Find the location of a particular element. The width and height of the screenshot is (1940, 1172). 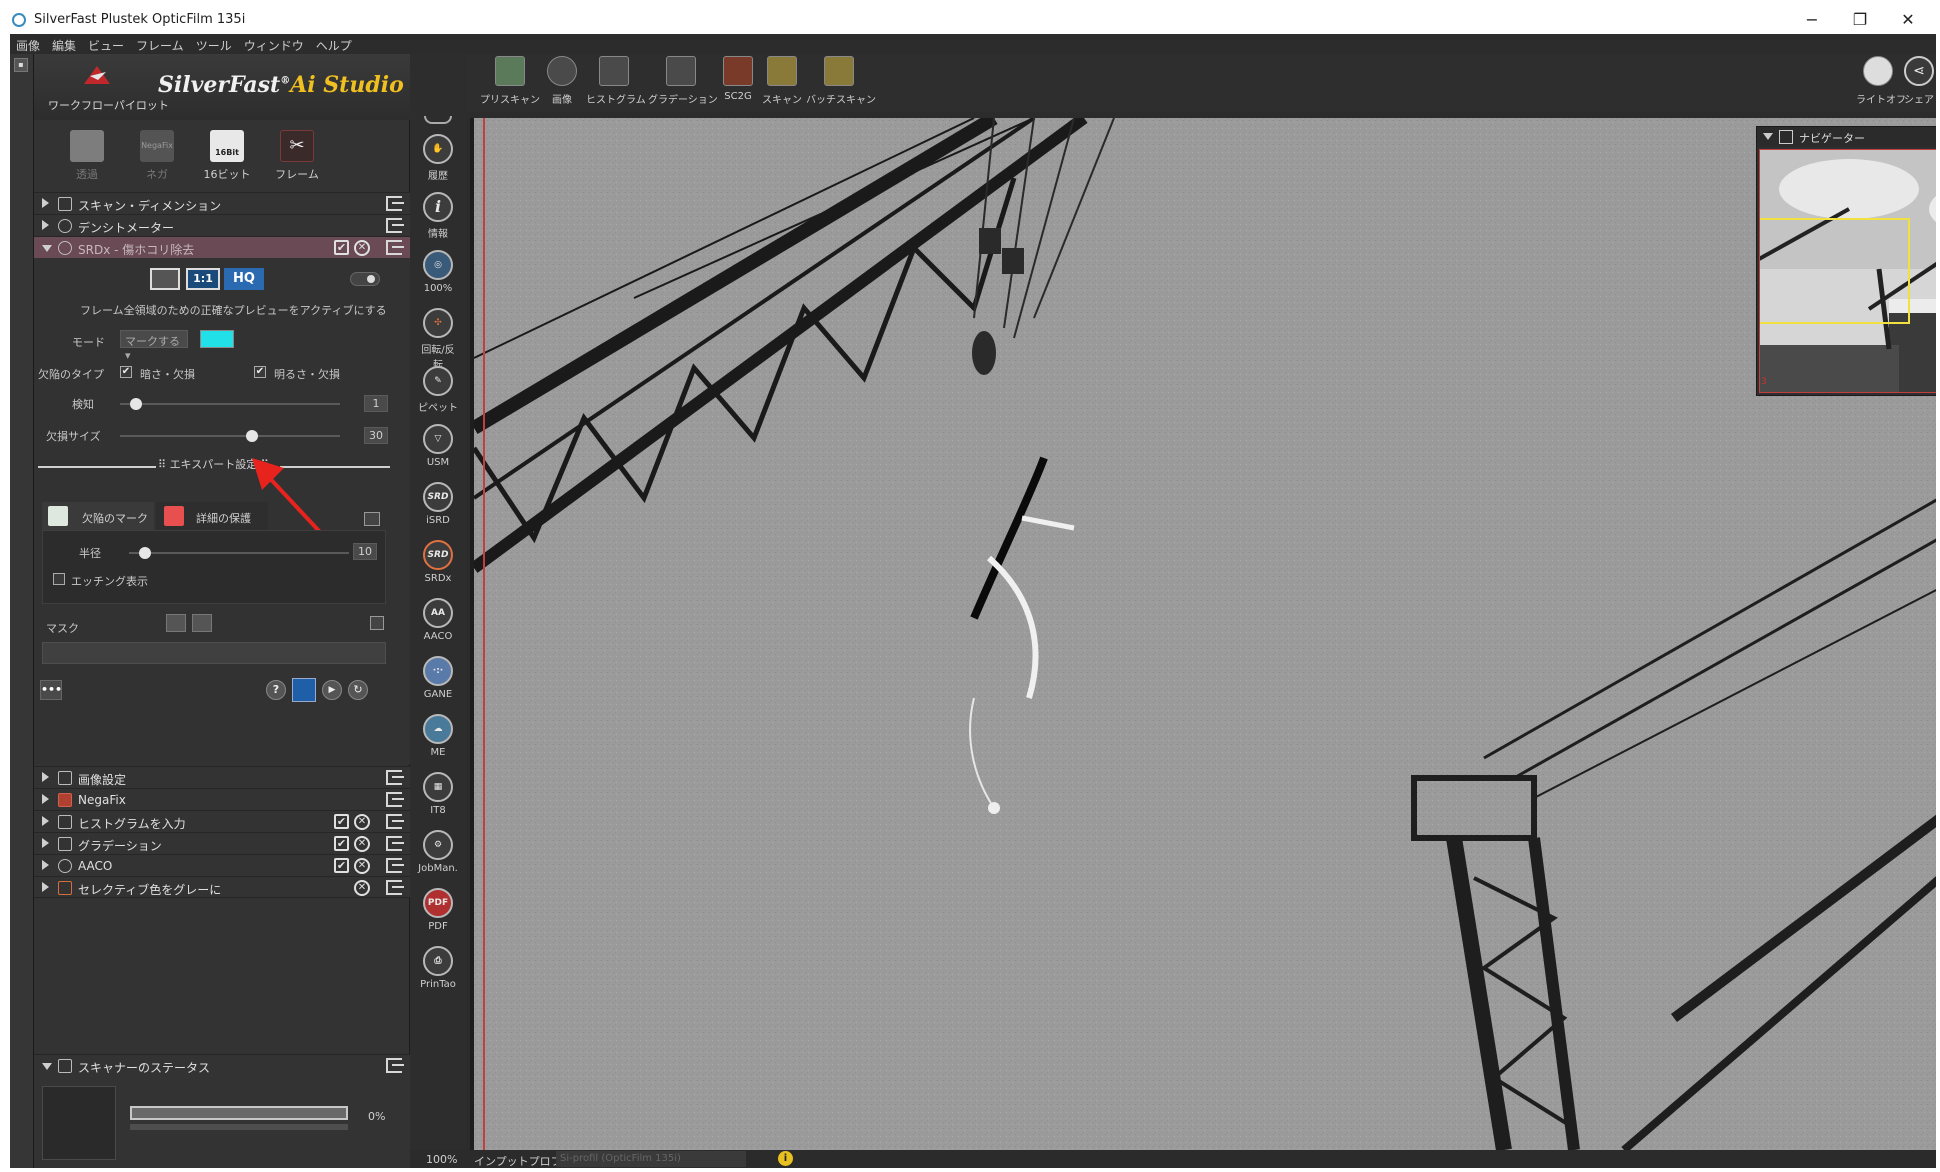

radius-slider is located at coordinates (239, 553).